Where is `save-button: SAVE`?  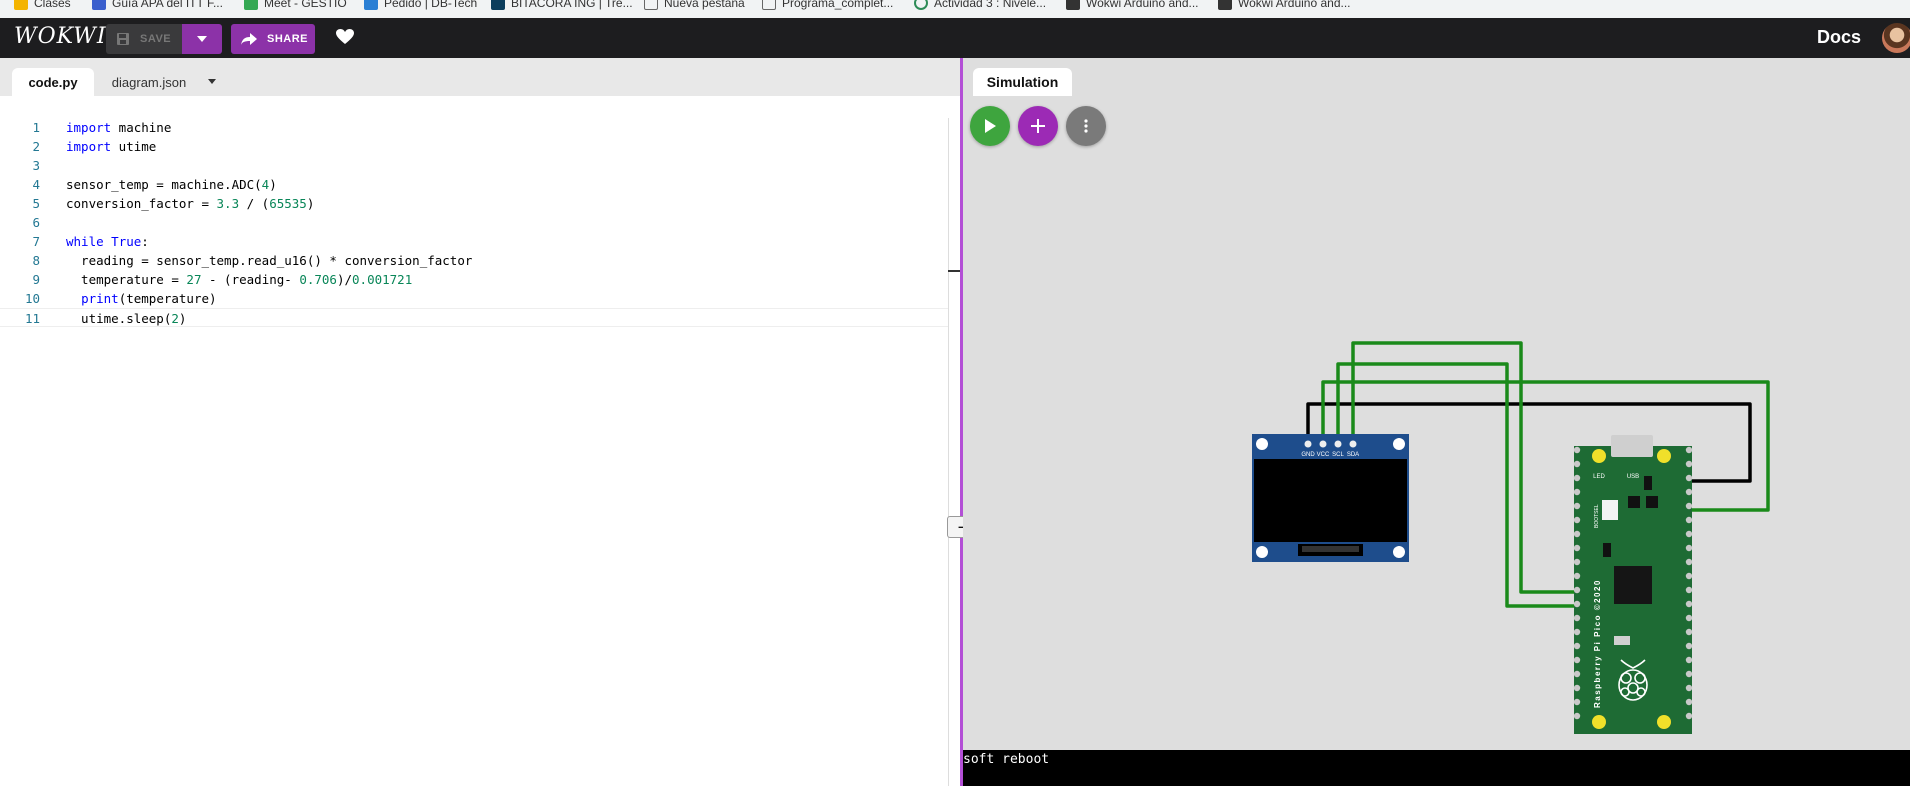
save-button: SAVE is located at coordinates (144, 39).